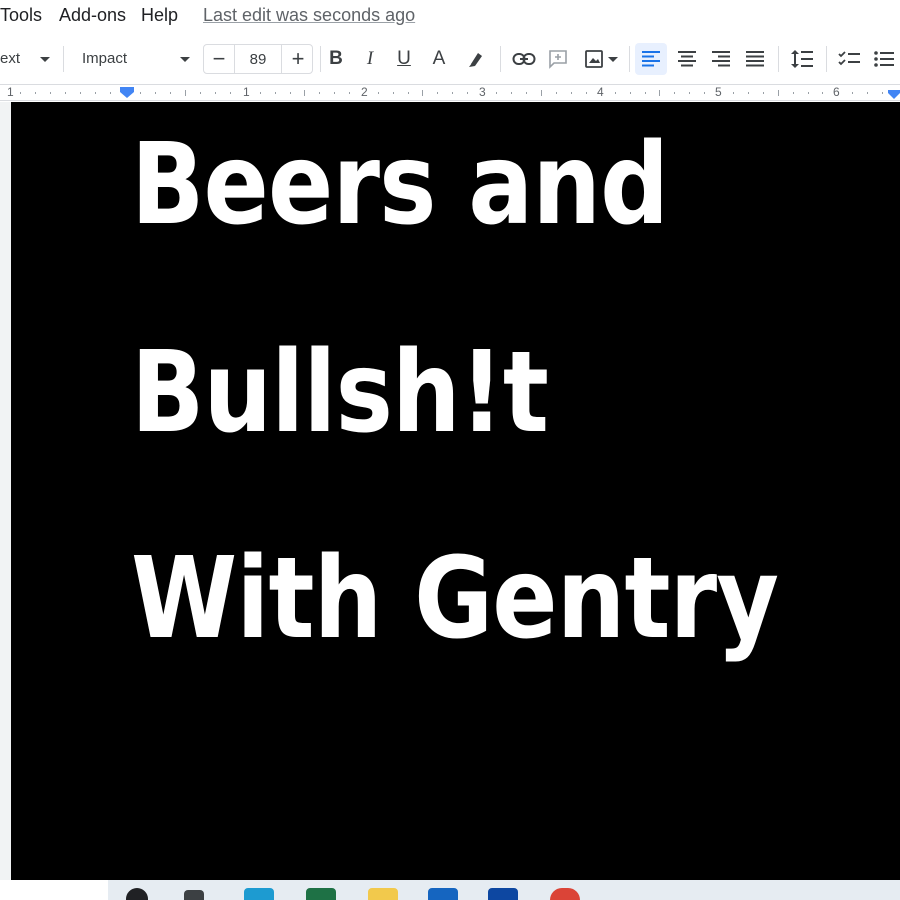 The height and width of the screenshot is (900, 900). What do you see at coordinates (28, 59) in the screenshot?
I see `paragraph-style-dropdown: ext` at bounding box center [28, 59].